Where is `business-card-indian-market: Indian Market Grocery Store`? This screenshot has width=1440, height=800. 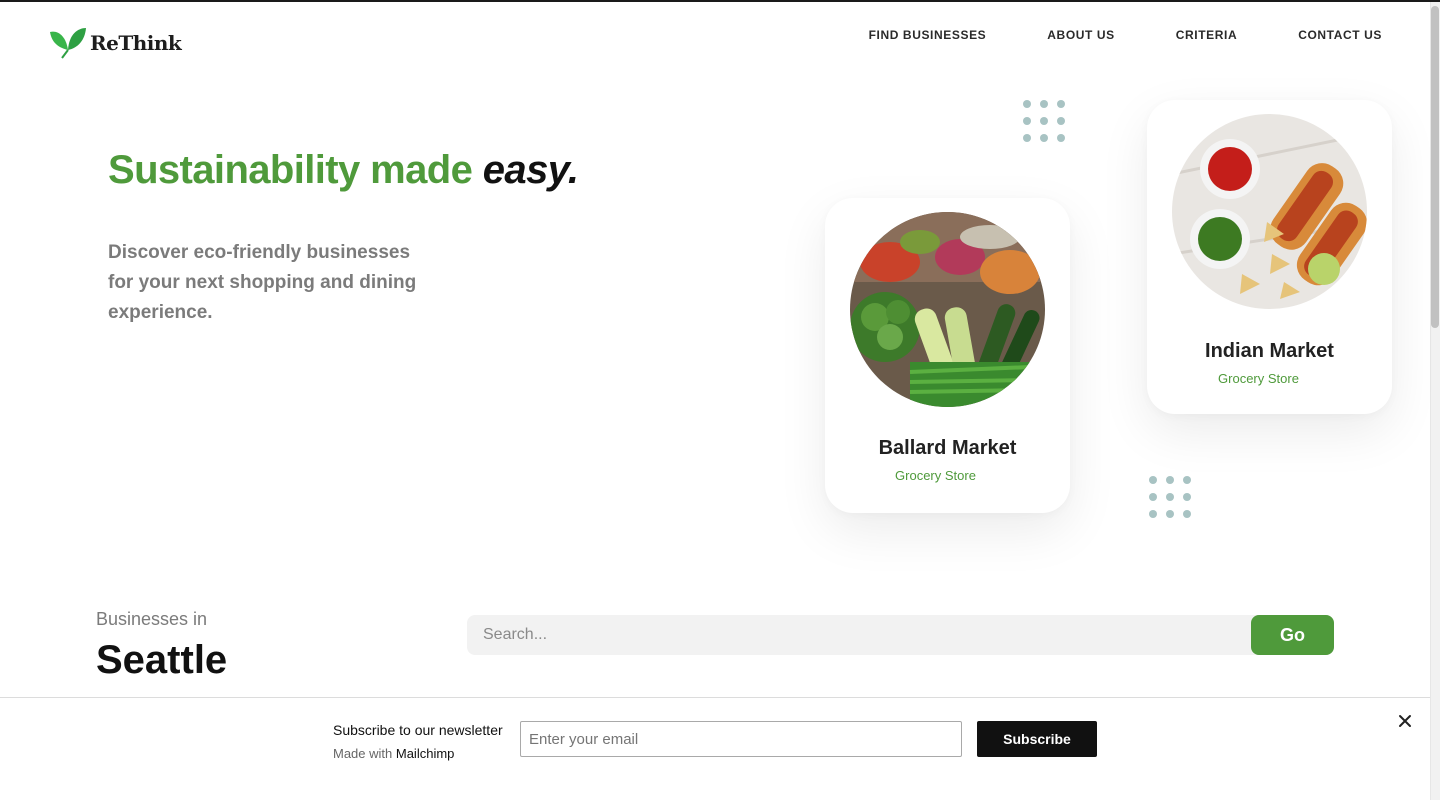
business-card-indian-market: Indian Market Grocery Store is located at coordinates (1269, 257).